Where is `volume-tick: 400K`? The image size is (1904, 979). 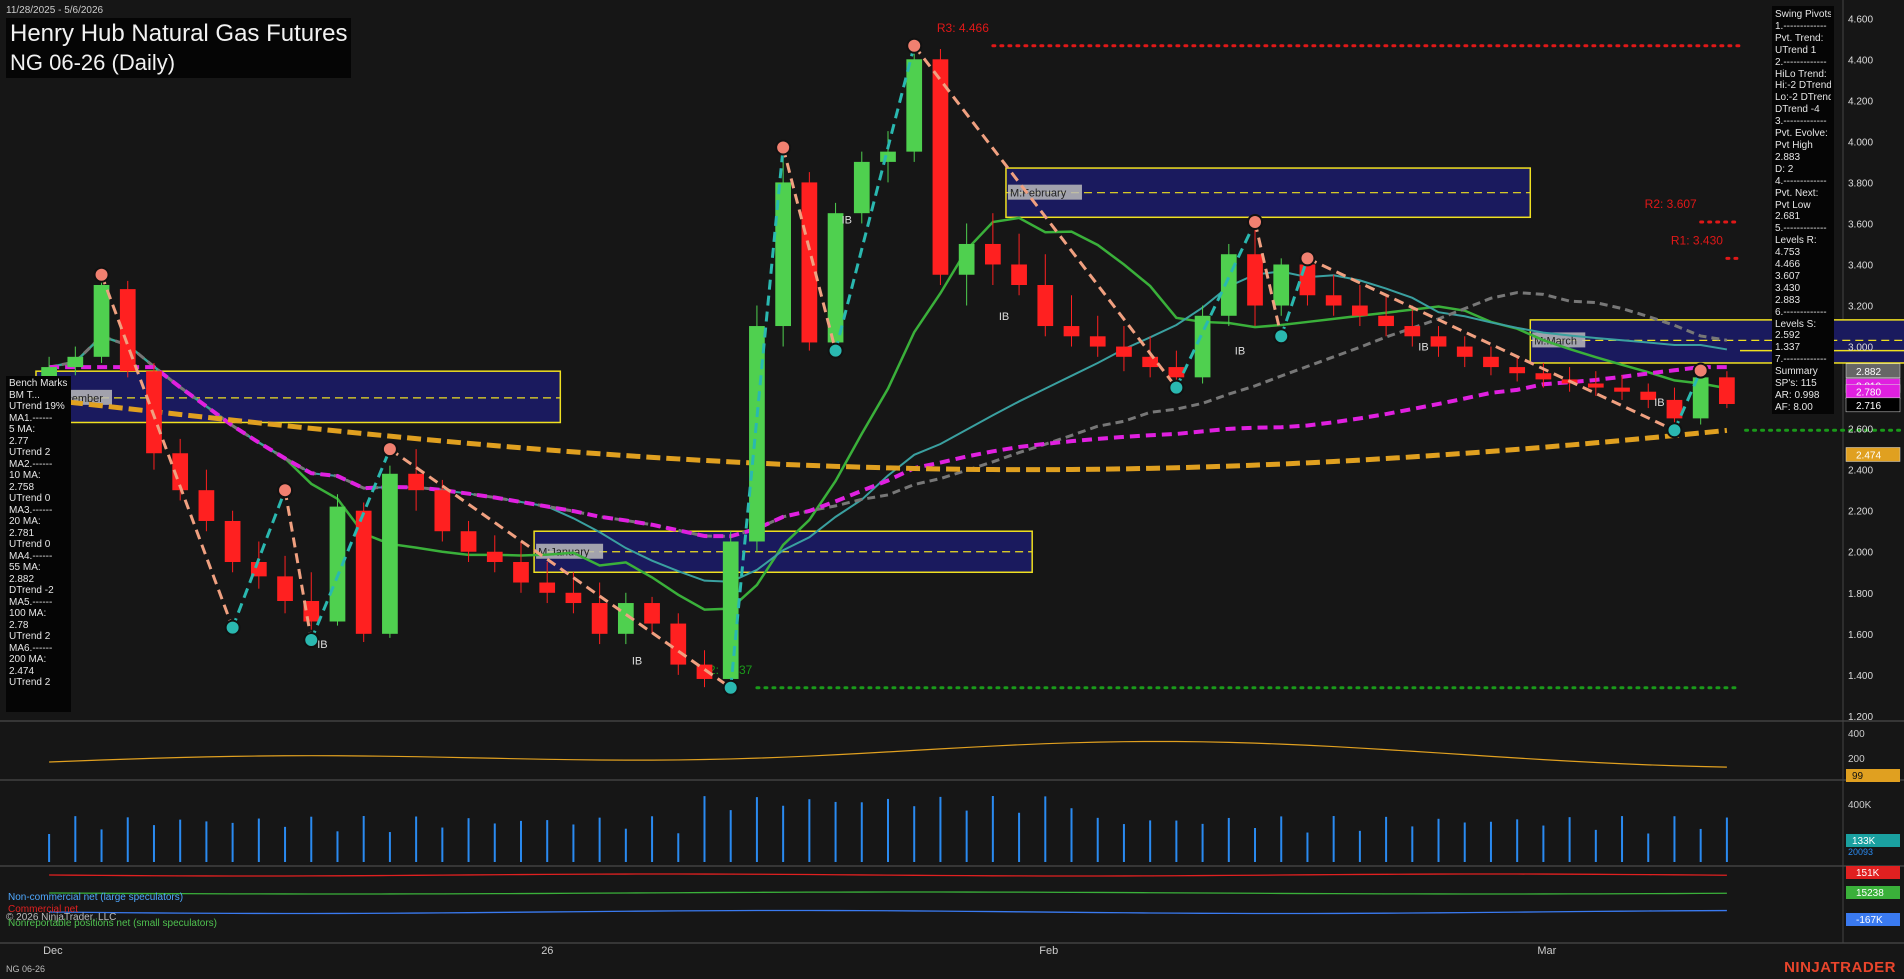 volume-tick: 400K is located at coordinates (1860, 805).